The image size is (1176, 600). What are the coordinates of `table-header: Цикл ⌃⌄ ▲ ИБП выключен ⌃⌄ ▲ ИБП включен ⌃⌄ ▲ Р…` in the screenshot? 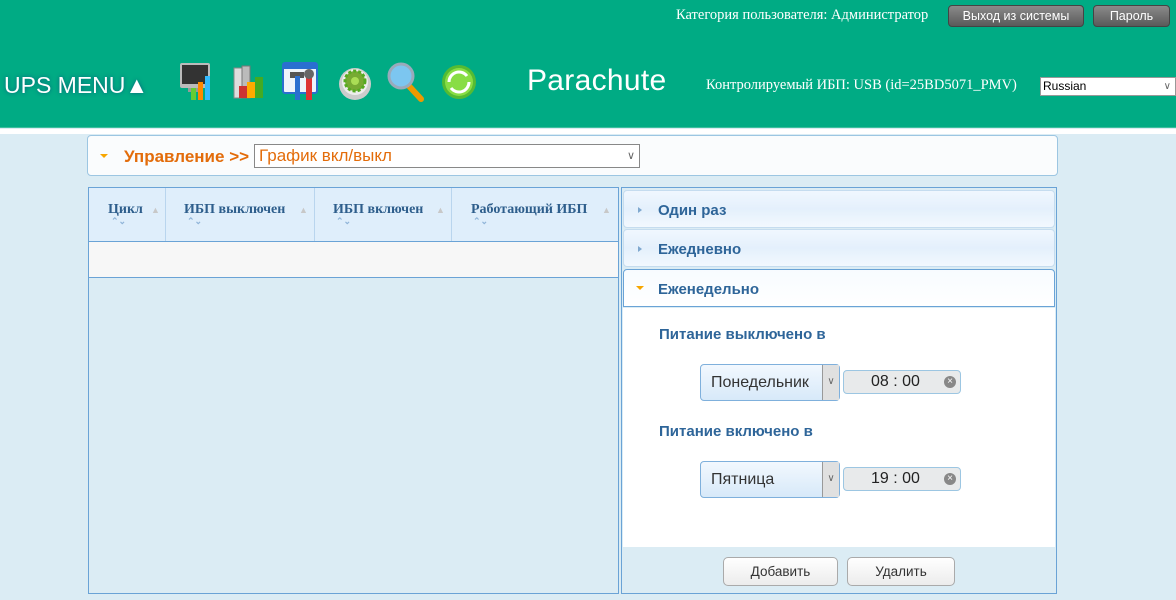 It's located at (353, 215).